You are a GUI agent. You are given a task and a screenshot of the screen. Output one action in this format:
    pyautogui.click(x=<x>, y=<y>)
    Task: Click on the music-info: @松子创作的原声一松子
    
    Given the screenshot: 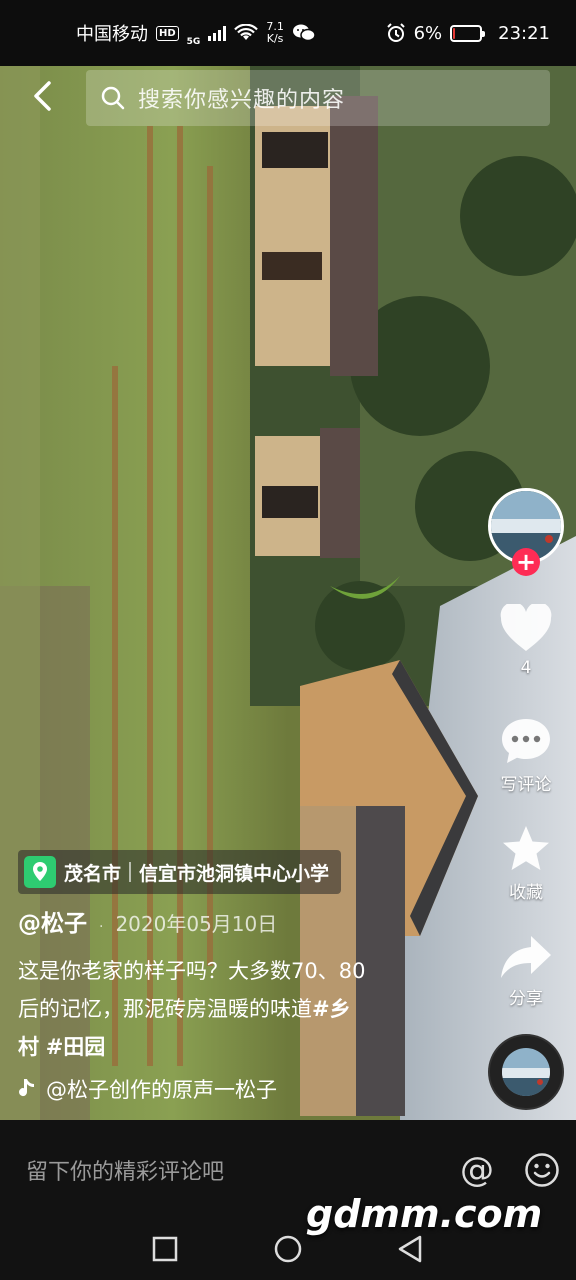 What is the action you would take?
    pyautogui.click(x=147, y=1089)
    